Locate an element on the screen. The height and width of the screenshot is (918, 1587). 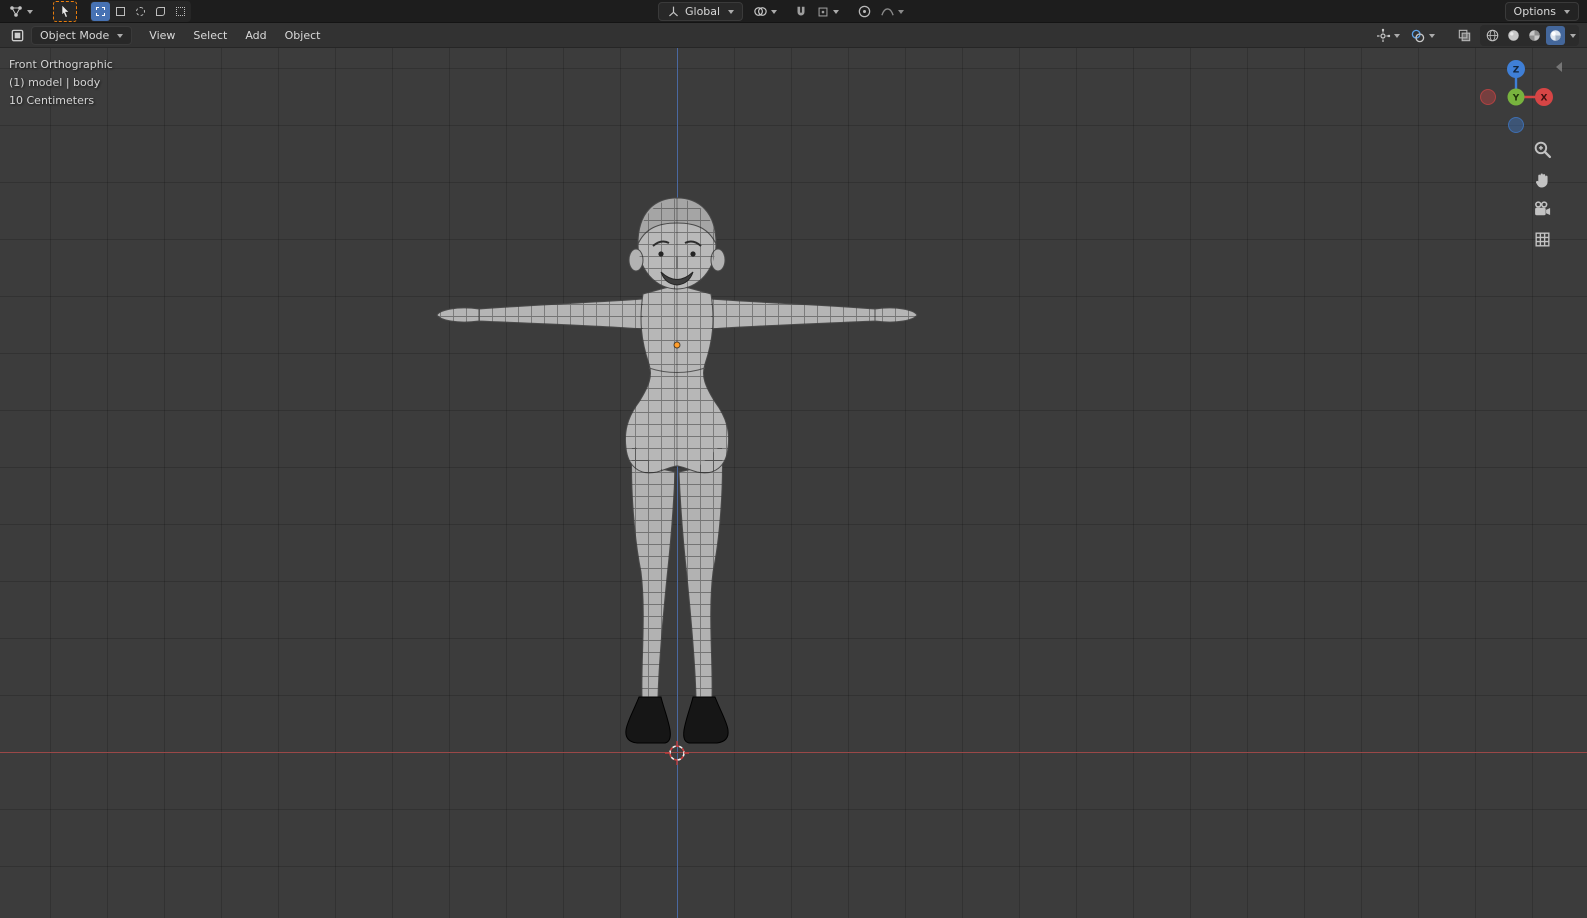
gizmo-ball-z: Z is located at coordinates (1516, 69).